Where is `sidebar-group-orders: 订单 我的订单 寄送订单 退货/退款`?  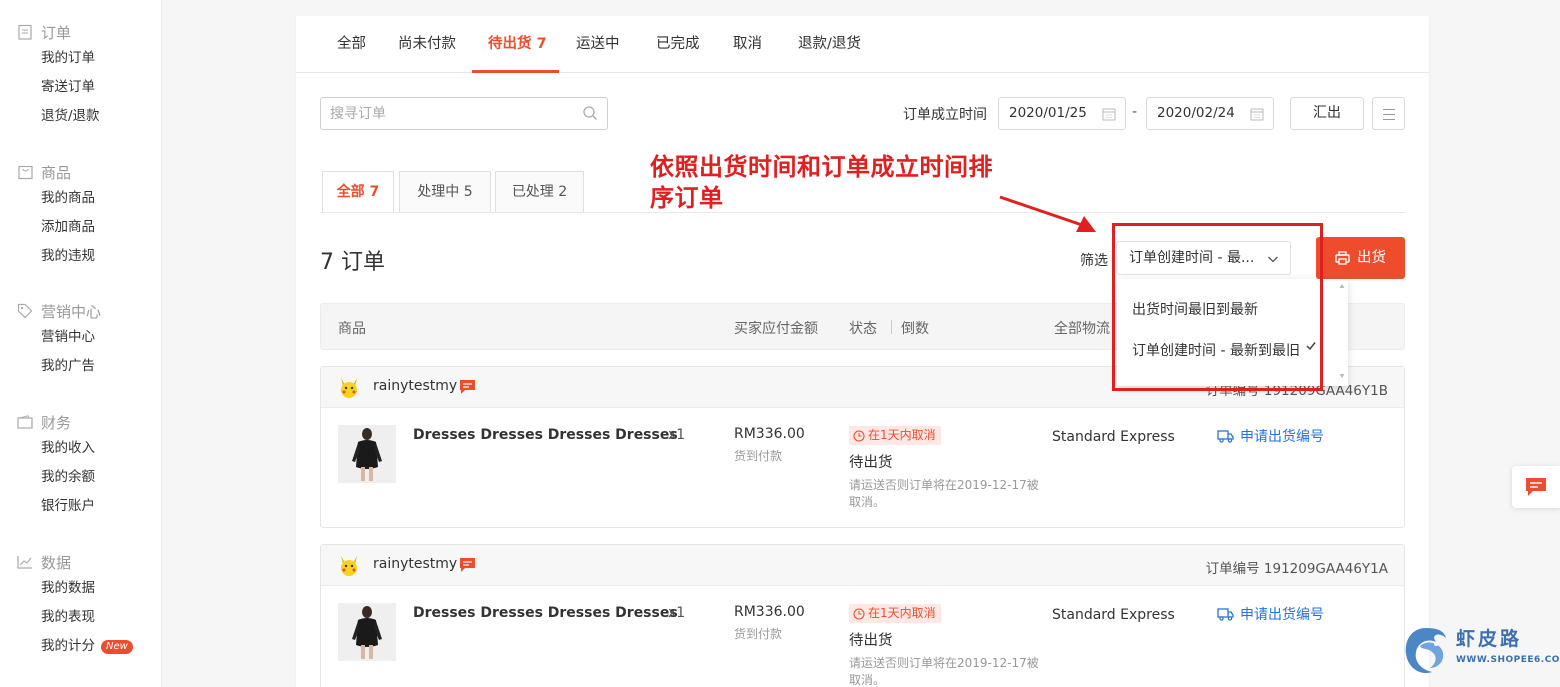
sidebar-group-orders: 订单 我的订单 寄送订单 退货/退款 is located at coordinates (58, 75).